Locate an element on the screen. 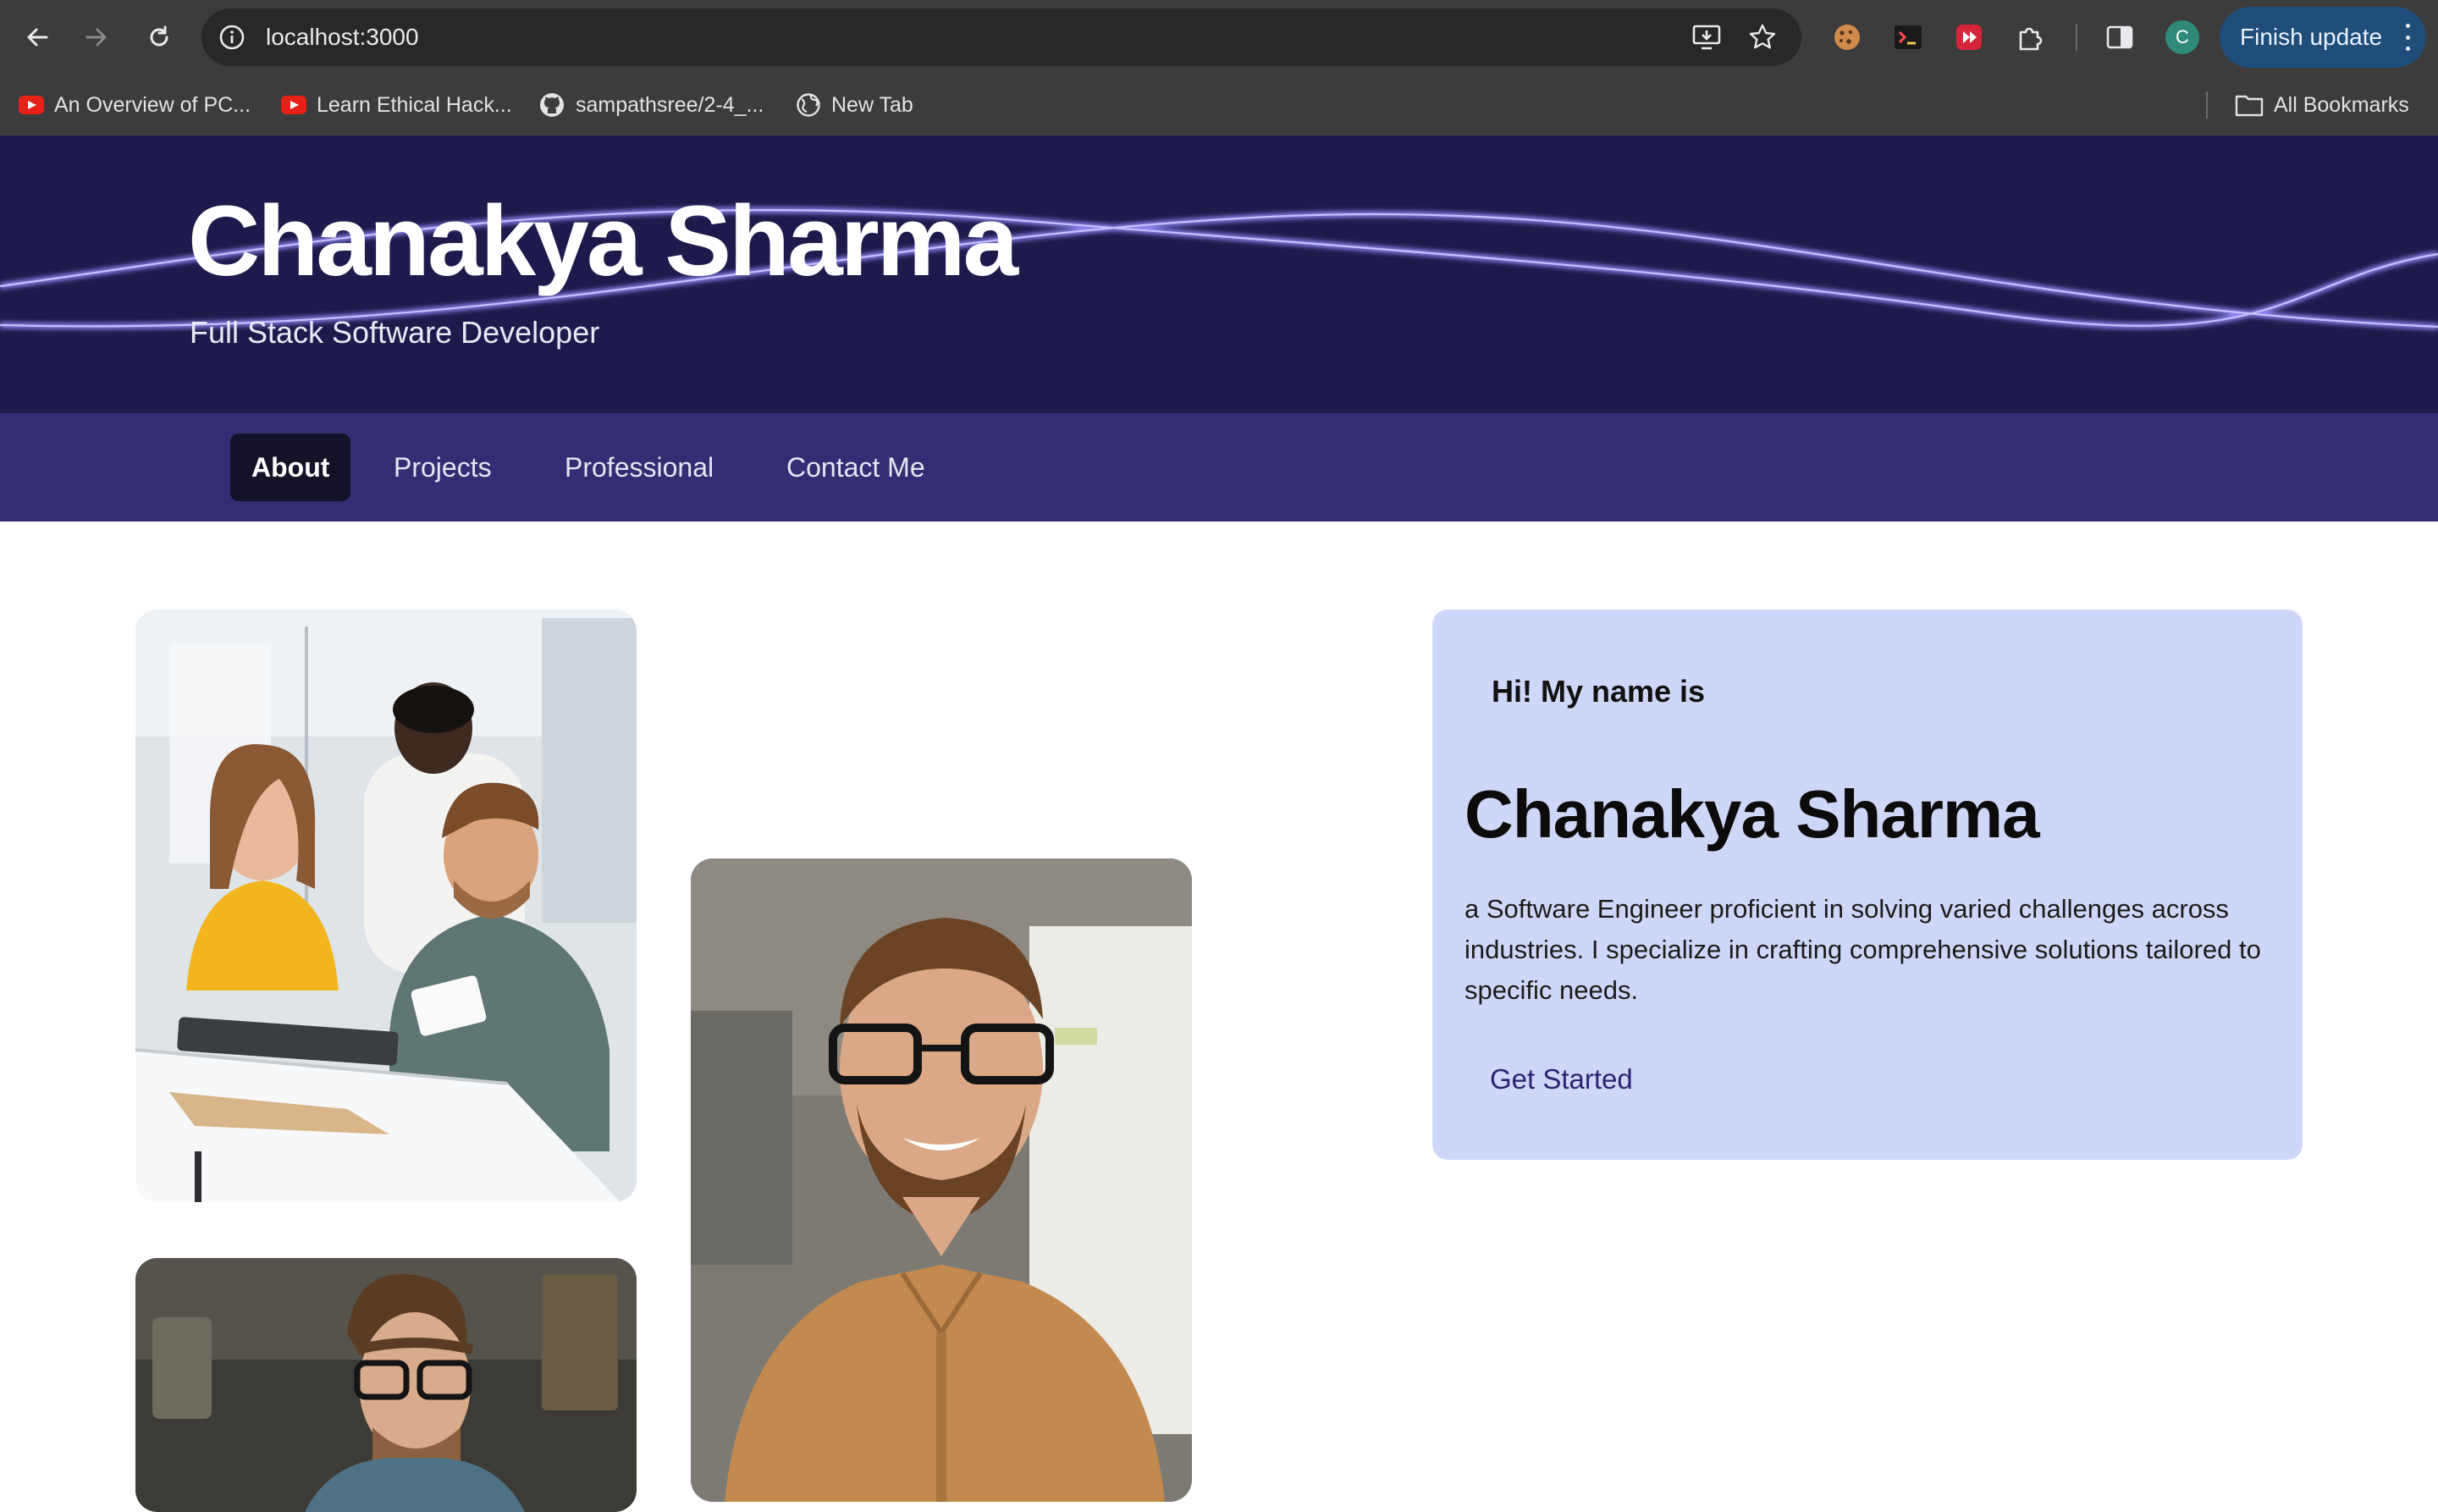 The image size is (2438, 1512). header-subtitle: Full Stack Software Developer is located at coordinates (395, 332).